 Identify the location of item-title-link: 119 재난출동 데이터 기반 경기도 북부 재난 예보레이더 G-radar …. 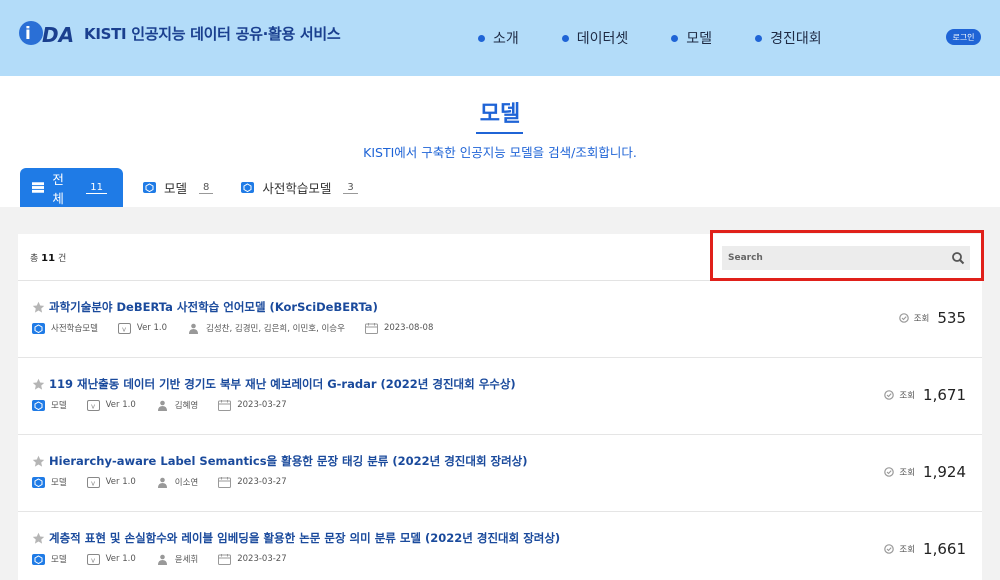
(274, 384).